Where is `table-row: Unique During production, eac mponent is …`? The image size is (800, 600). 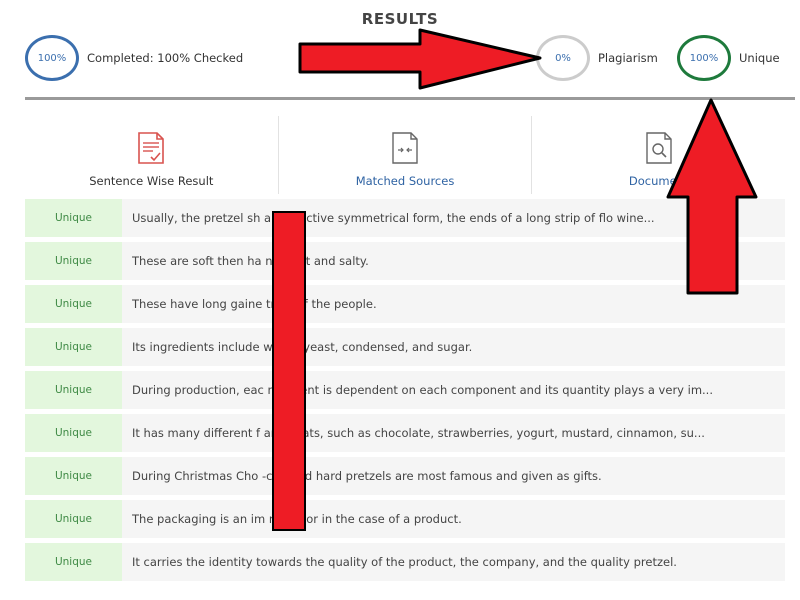
table-row: Unique During production, eac mponent is … is located at coordinates (405, 390).